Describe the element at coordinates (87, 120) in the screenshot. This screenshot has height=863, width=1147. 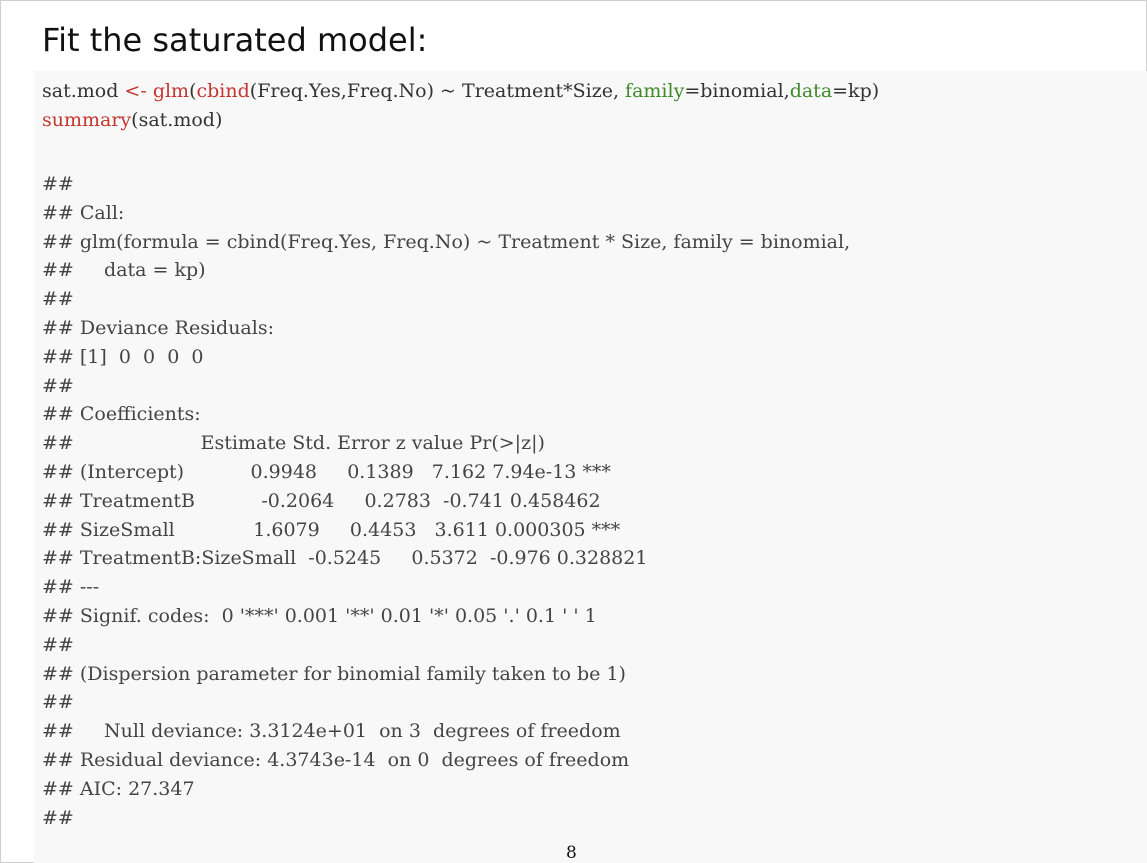
I see `code-token: summary` at that location.